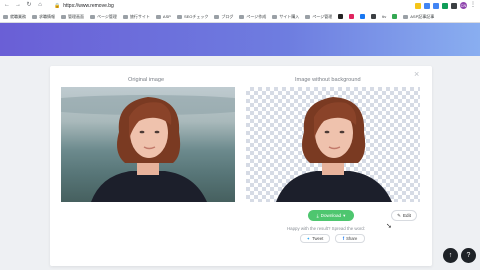  Describe the element at coordinates (57, 5) in the screenshot. I see `lock-icon: 🔒` at that location.